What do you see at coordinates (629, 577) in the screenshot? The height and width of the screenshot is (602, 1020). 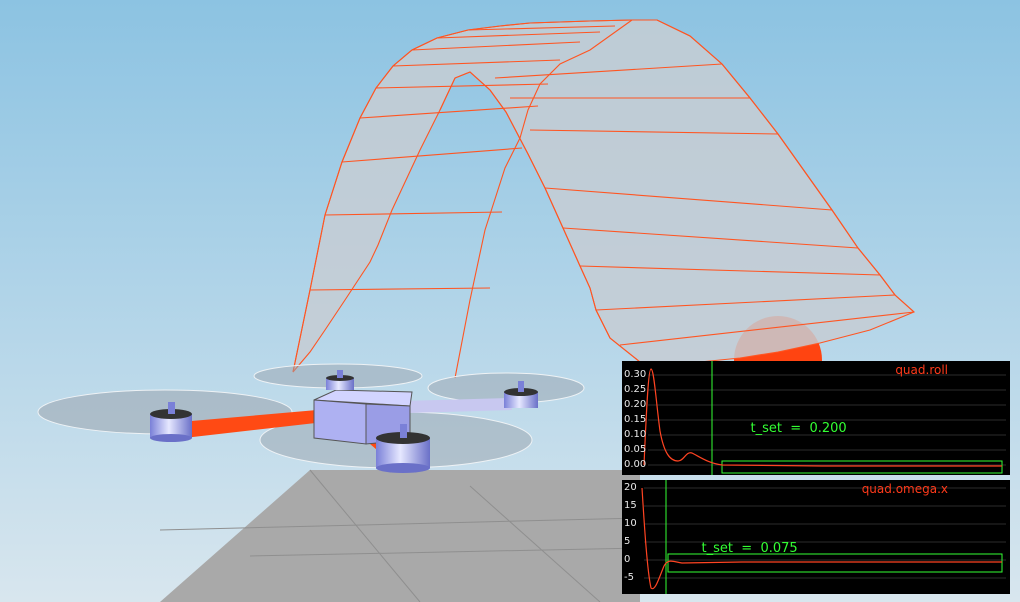 I see `y-tick: -5` at bounding box center [629, 577].